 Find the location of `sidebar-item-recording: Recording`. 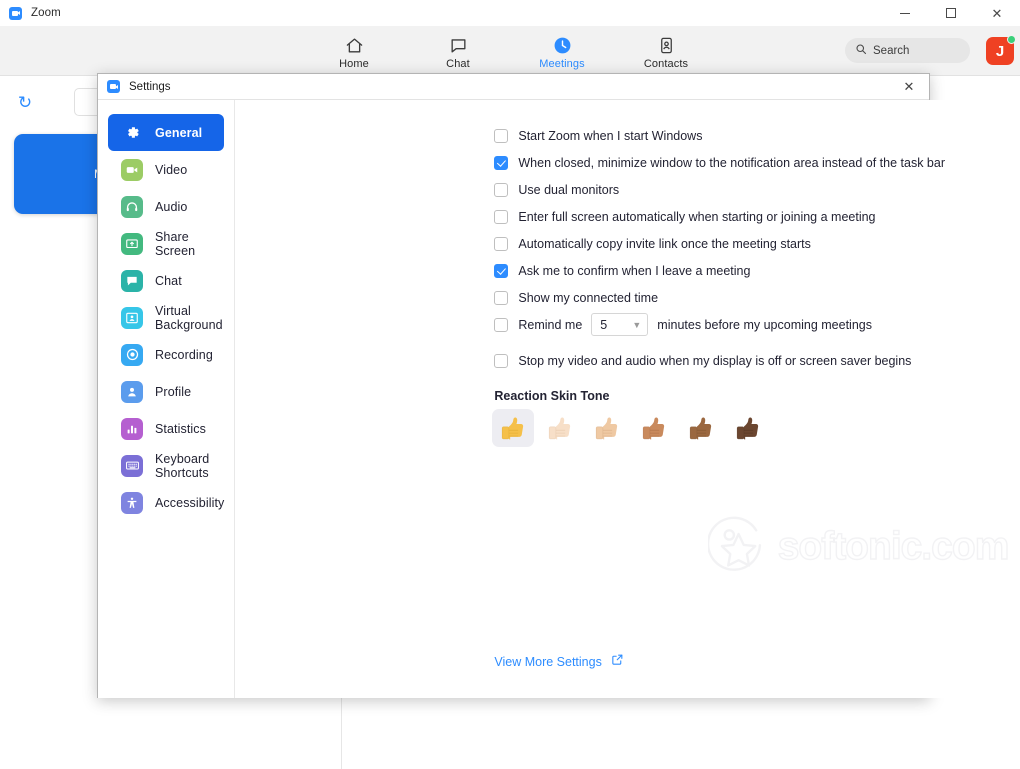

sidebar-item-recording: Recording is located at coordinates (166, 354).